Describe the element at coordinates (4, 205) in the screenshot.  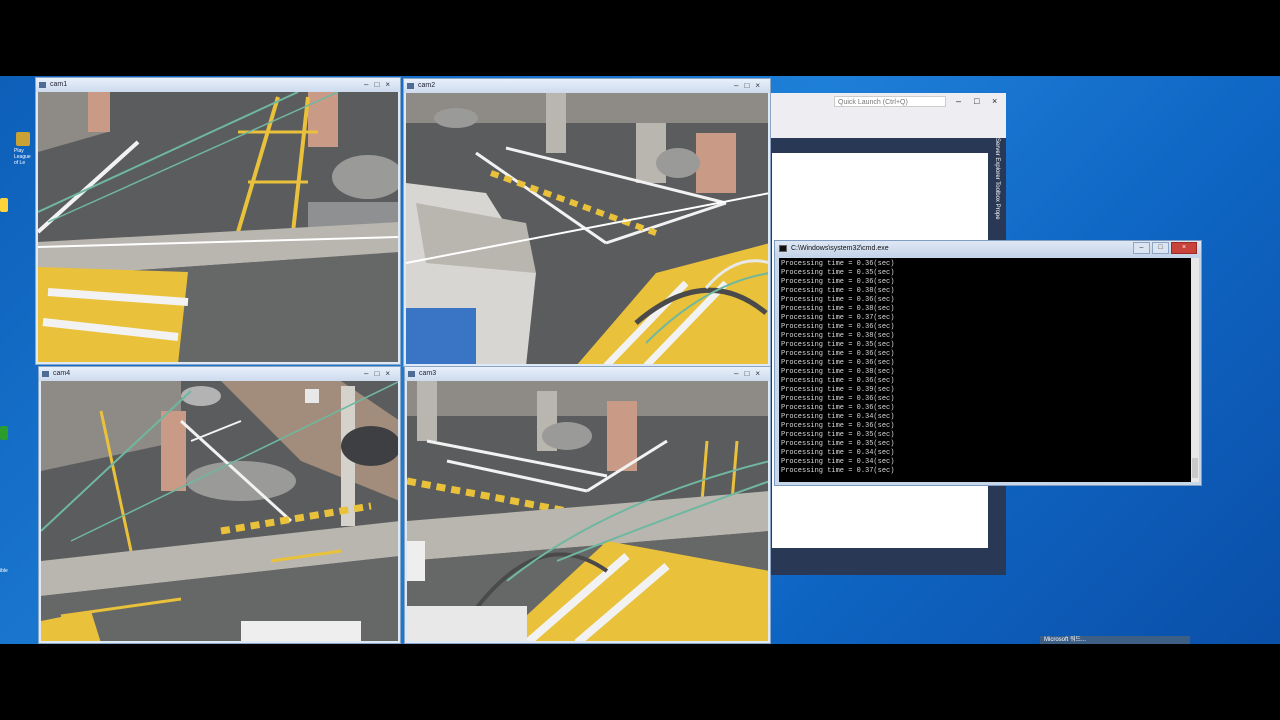
I see `folder-icon` at that location.